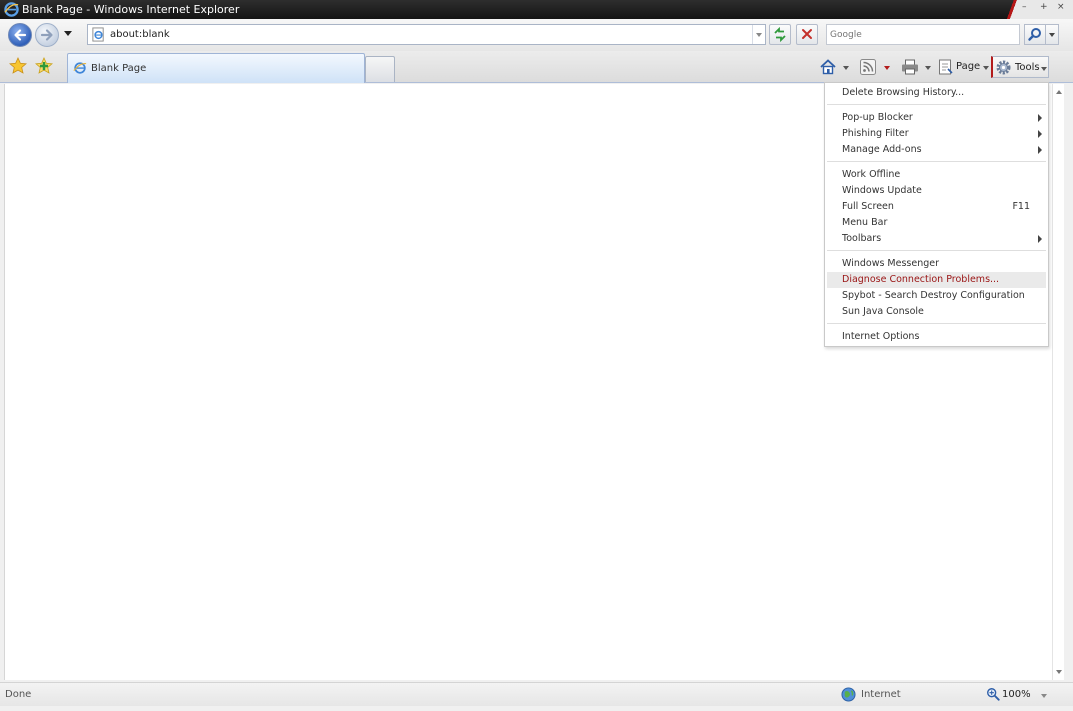 The image size is (1073, 711). I want to click on tools-menu-button: Tools, so click(1020, 67).